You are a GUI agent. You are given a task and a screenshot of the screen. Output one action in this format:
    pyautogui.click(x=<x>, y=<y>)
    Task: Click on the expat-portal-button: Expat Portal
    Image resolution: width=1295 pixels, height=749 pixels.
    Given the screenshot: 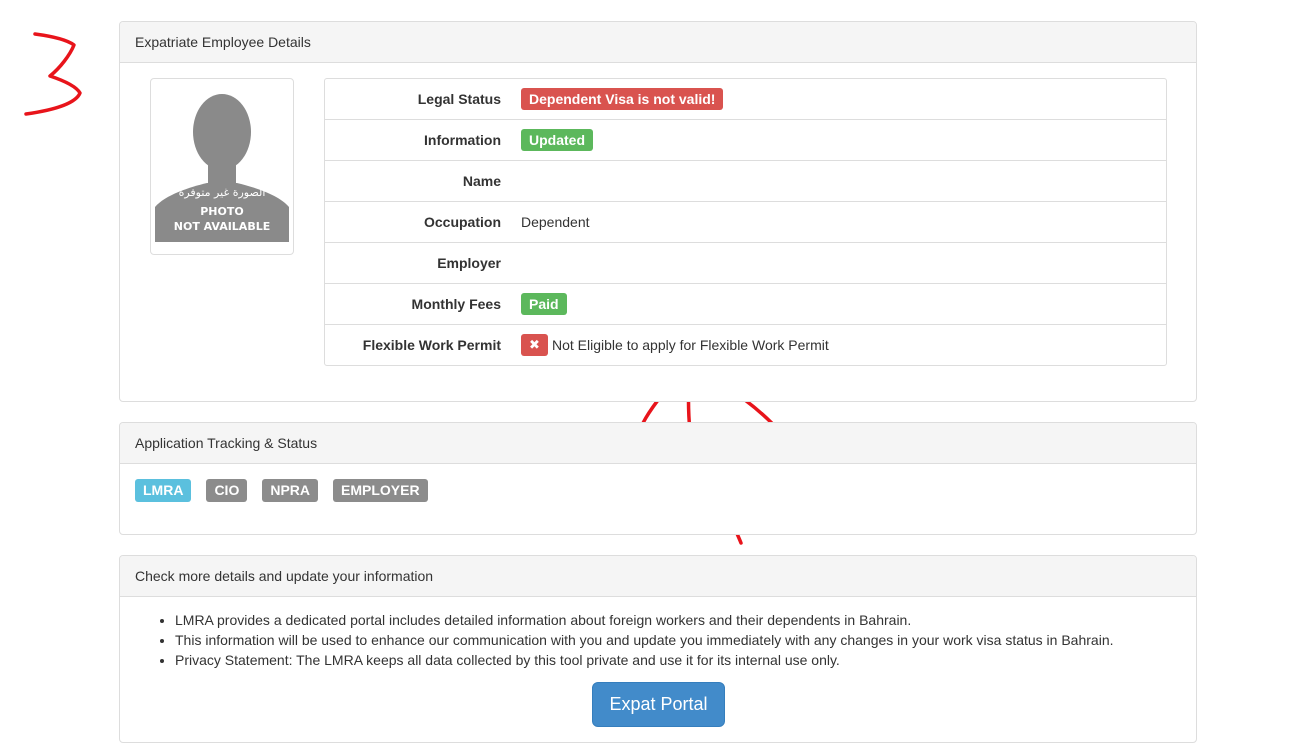 What is the action you would take?
    pyautogui.click(x=658, y=704)
    